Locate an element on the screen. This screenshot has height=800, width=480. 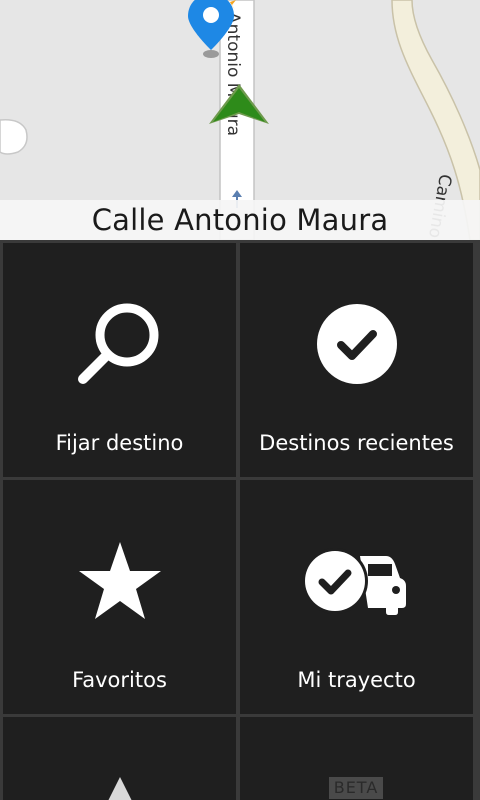
beta-badge: BETA is located at coordinates (356, 788).